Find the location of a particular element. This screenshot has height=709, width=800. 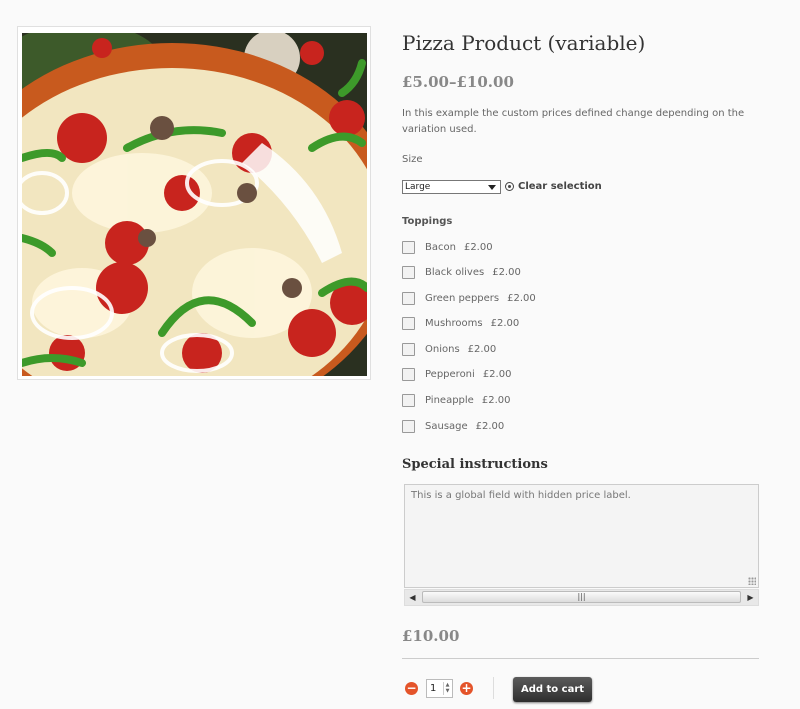

topping-name: Mushrooms is located at coordinates (454, 323).